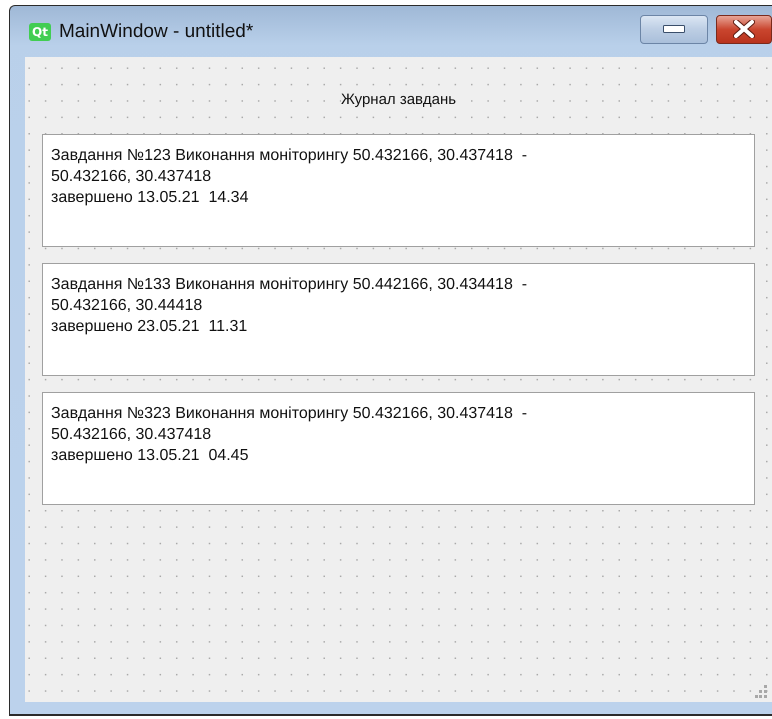  What do you see at coordinates (149, 456) in the screenshot?
I see `task-line: завершено 13.05.21 04.45` at bounding box center [149, 456].